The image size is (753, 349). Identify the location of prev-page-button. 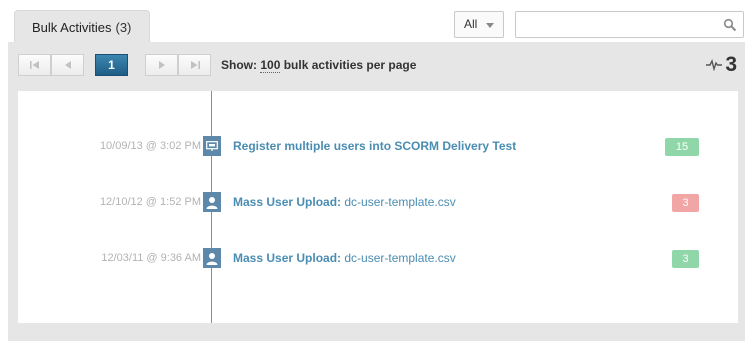
(67, 65).